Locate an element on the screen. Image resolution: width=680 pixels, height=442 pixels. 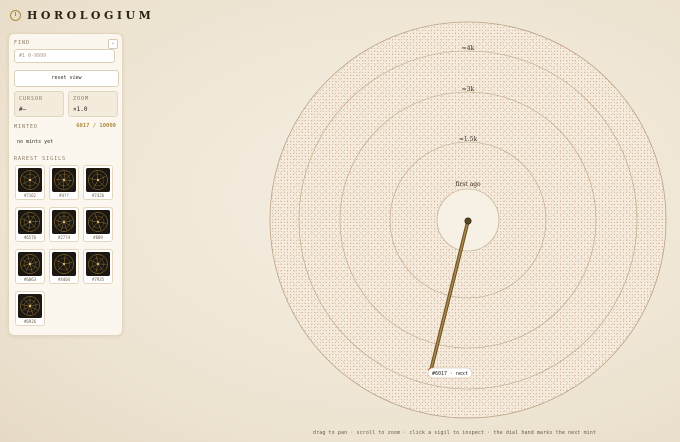
ring-label-1-5k: ≈1.5k is located at coordinates (468, 139).